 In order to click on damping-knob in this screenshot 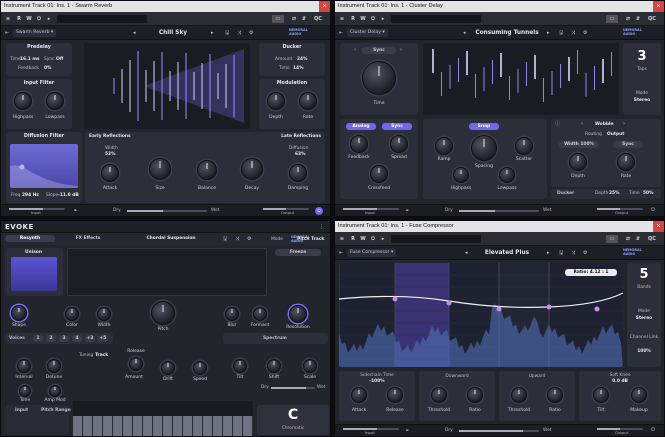, I will do `click(298, 173)`.